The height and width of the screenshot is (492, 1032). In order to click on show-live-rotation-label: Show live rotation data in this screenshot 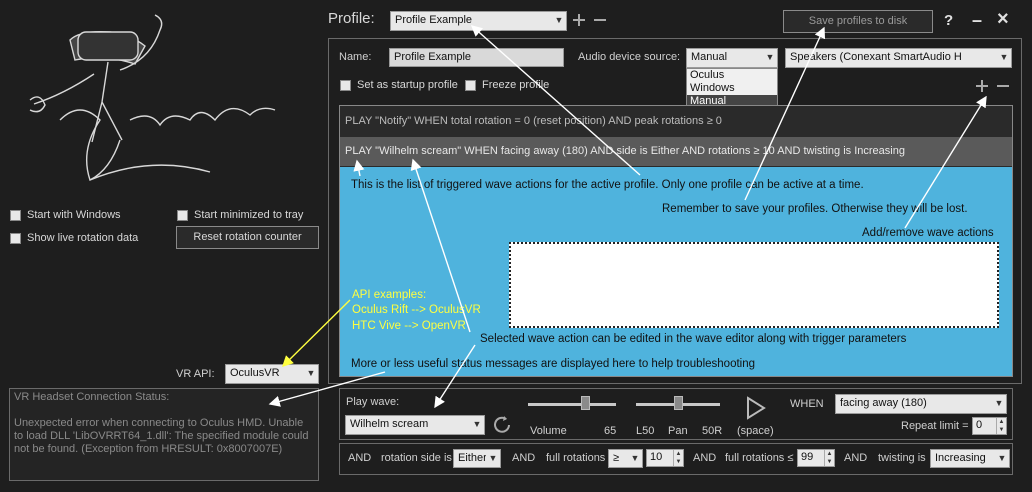, I will do `click(83, 238)`.